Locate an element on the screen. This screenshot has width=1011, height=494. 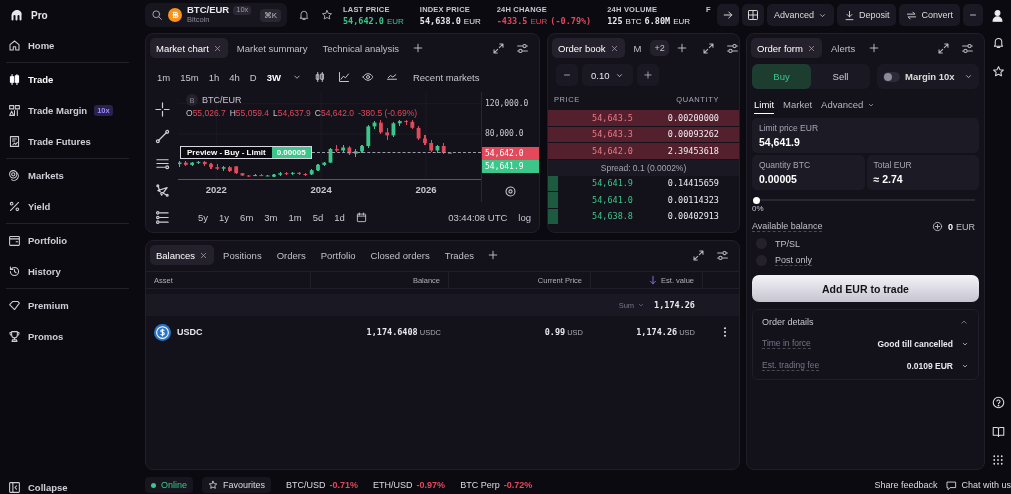
eye-icon is located at coordinates (367, 77).